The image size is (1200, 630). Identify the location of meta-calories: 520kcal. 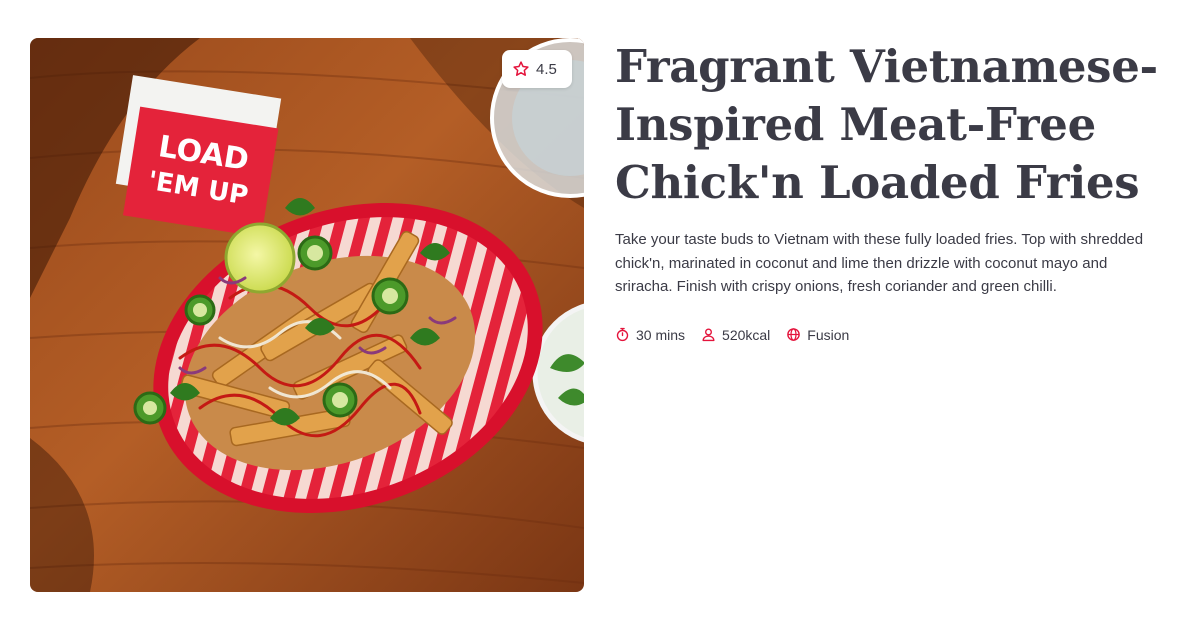
(735, 335).